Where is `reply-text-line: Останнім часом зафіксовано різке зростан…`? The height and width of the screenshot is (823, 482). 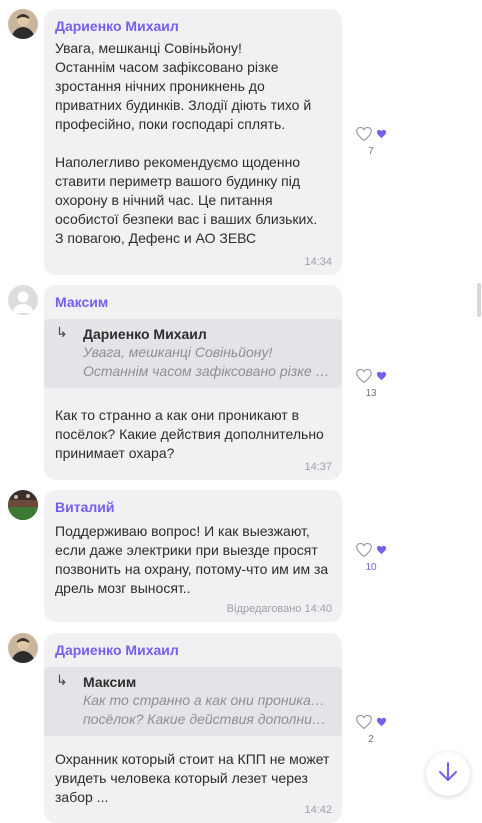 reply-text-line: Останнім часом зафіксовано різке зростан… is located at coordinates (207, 371).